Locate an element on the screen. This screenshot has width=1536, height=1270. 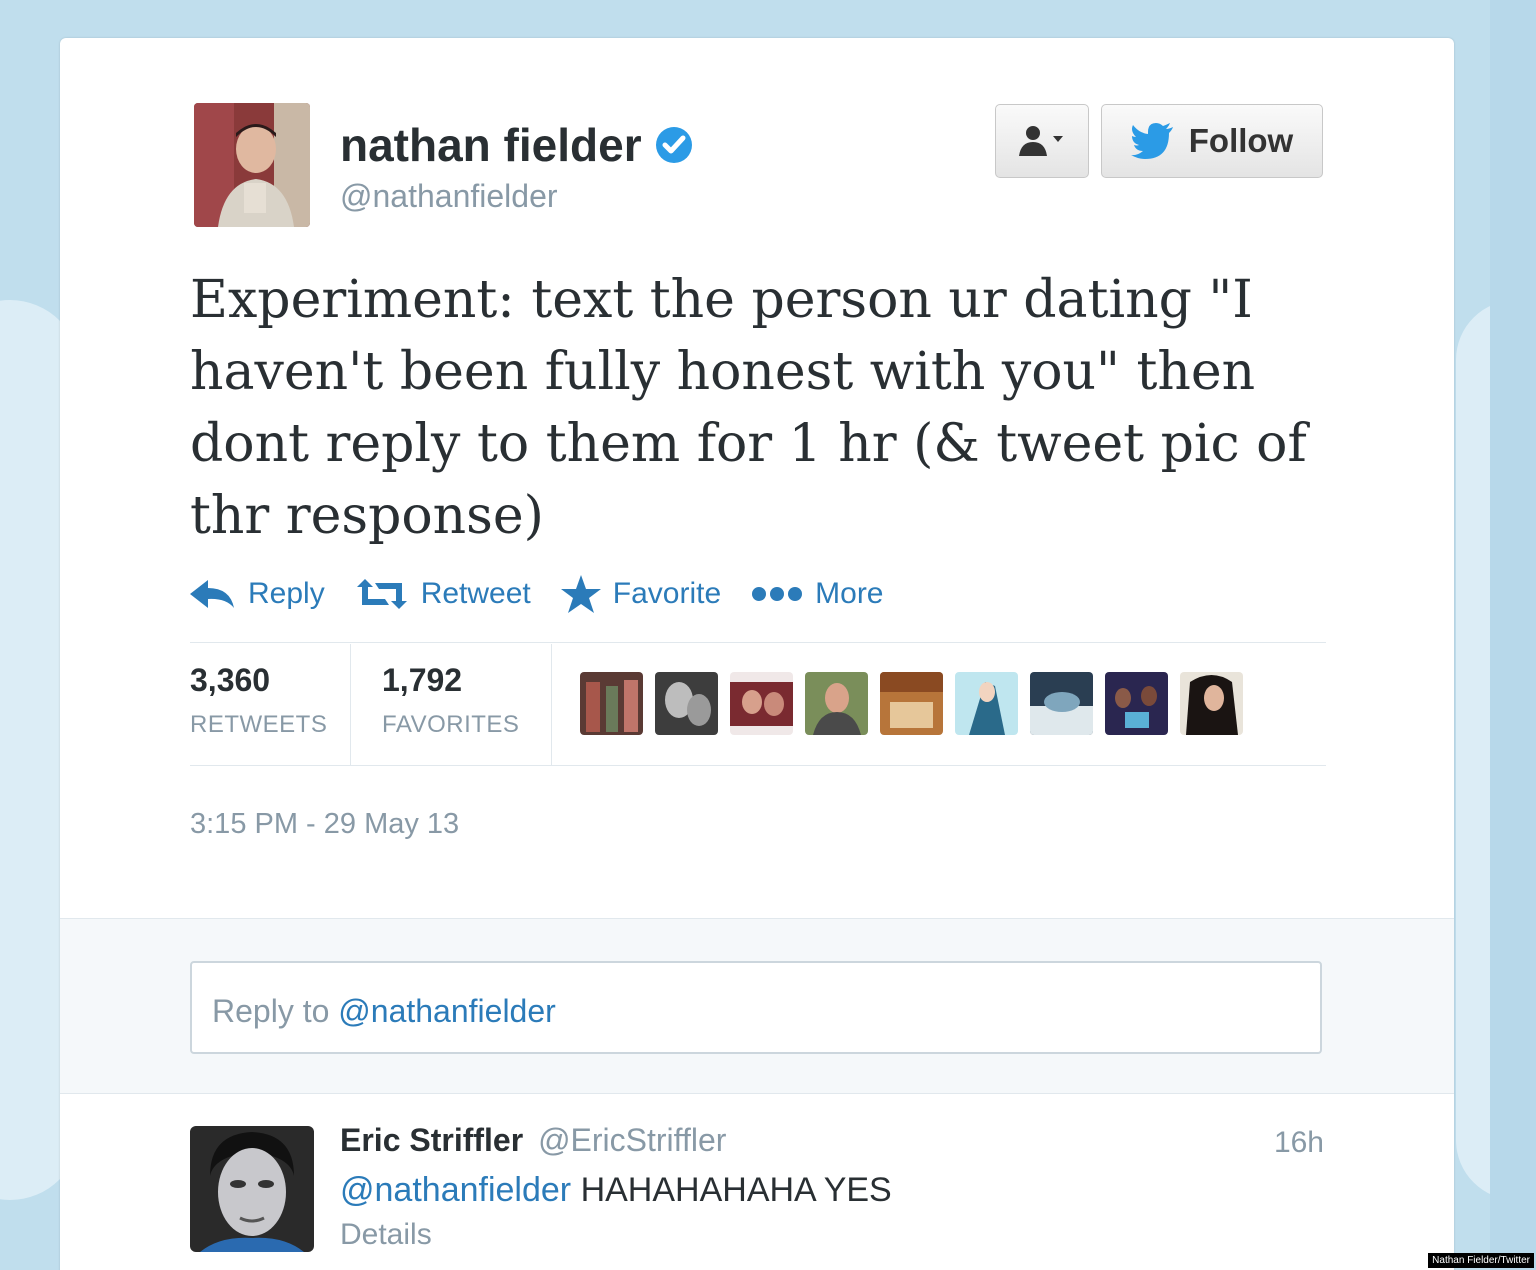
author-avatar is located at coordinates (252, 165).